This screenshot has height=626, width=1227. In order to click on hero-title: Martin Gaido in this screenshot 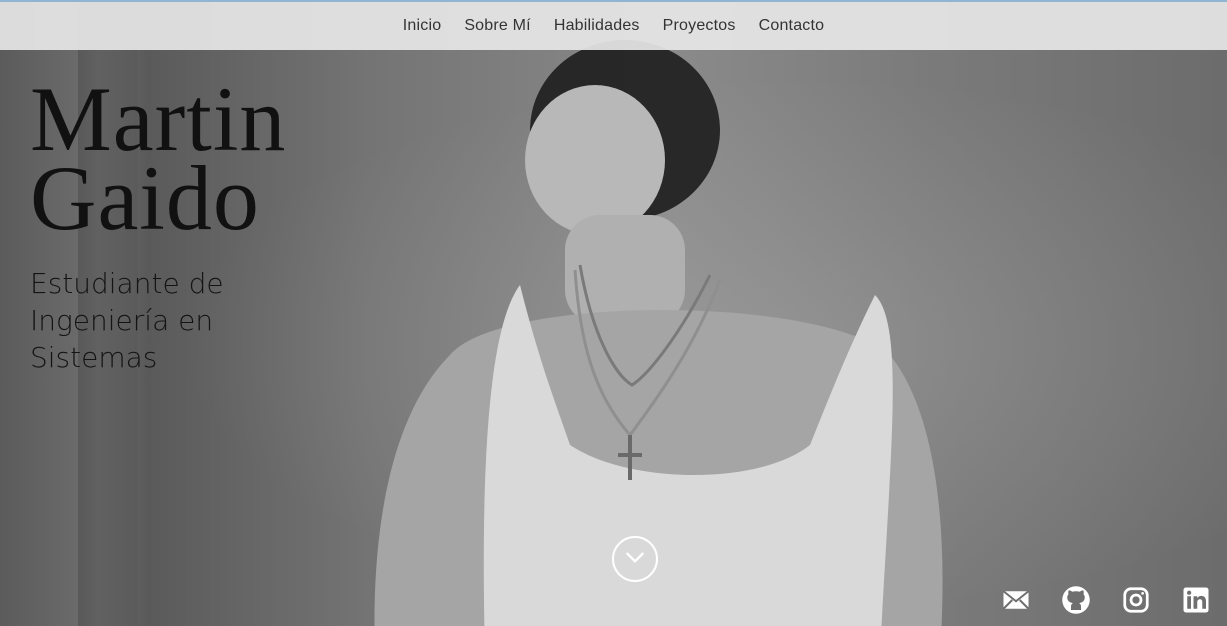, I will do `click(158, 161)`.